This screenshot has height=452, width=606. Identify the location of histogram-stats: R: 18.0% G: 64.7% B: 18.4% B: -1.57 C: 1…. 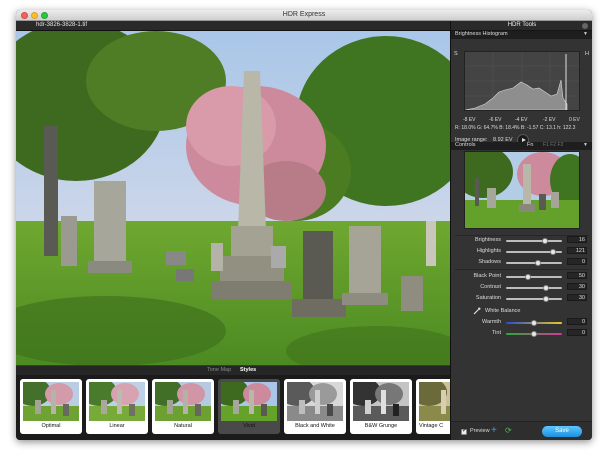
(515, 128).